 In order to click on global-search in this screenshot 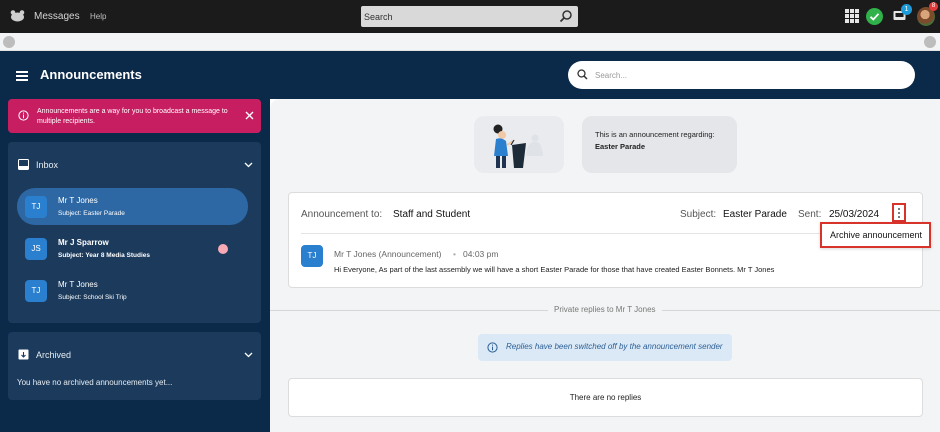, I will do `click(469, 16)`.